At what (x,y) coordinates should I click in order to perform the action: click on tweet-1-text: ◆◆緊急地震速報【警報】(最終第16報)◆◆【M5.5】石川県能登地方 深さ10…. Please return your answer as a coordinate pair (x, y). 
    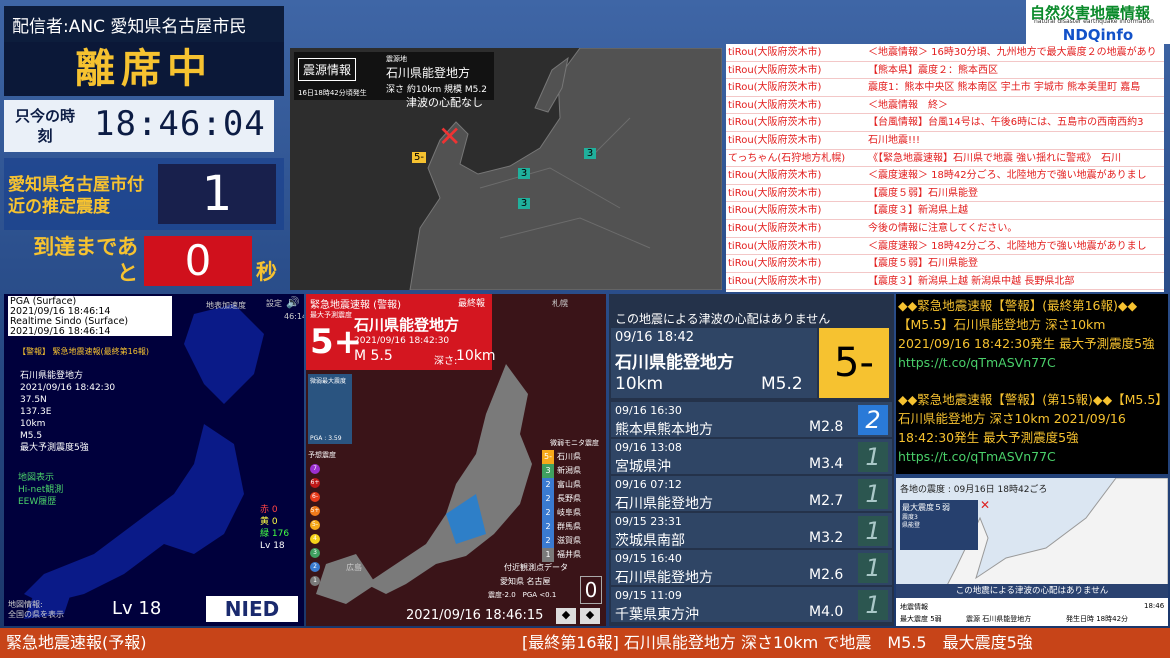
    Looking at the image, I should click on (1026, 324).